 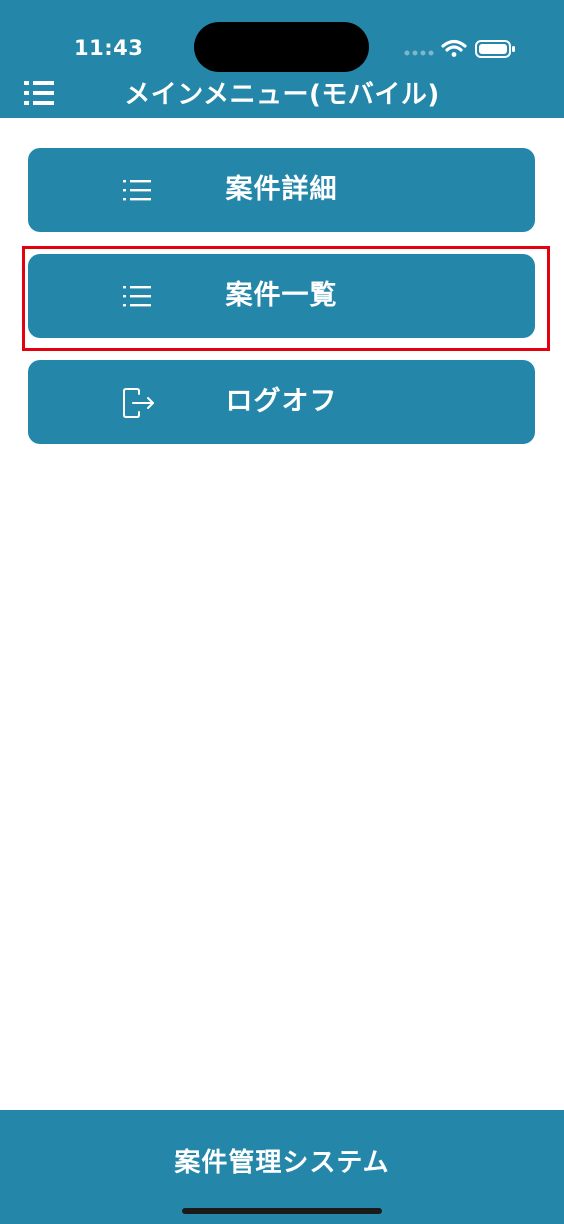 I want to click on menu-button-label: 案件詳細, so click(x=281, y=189).